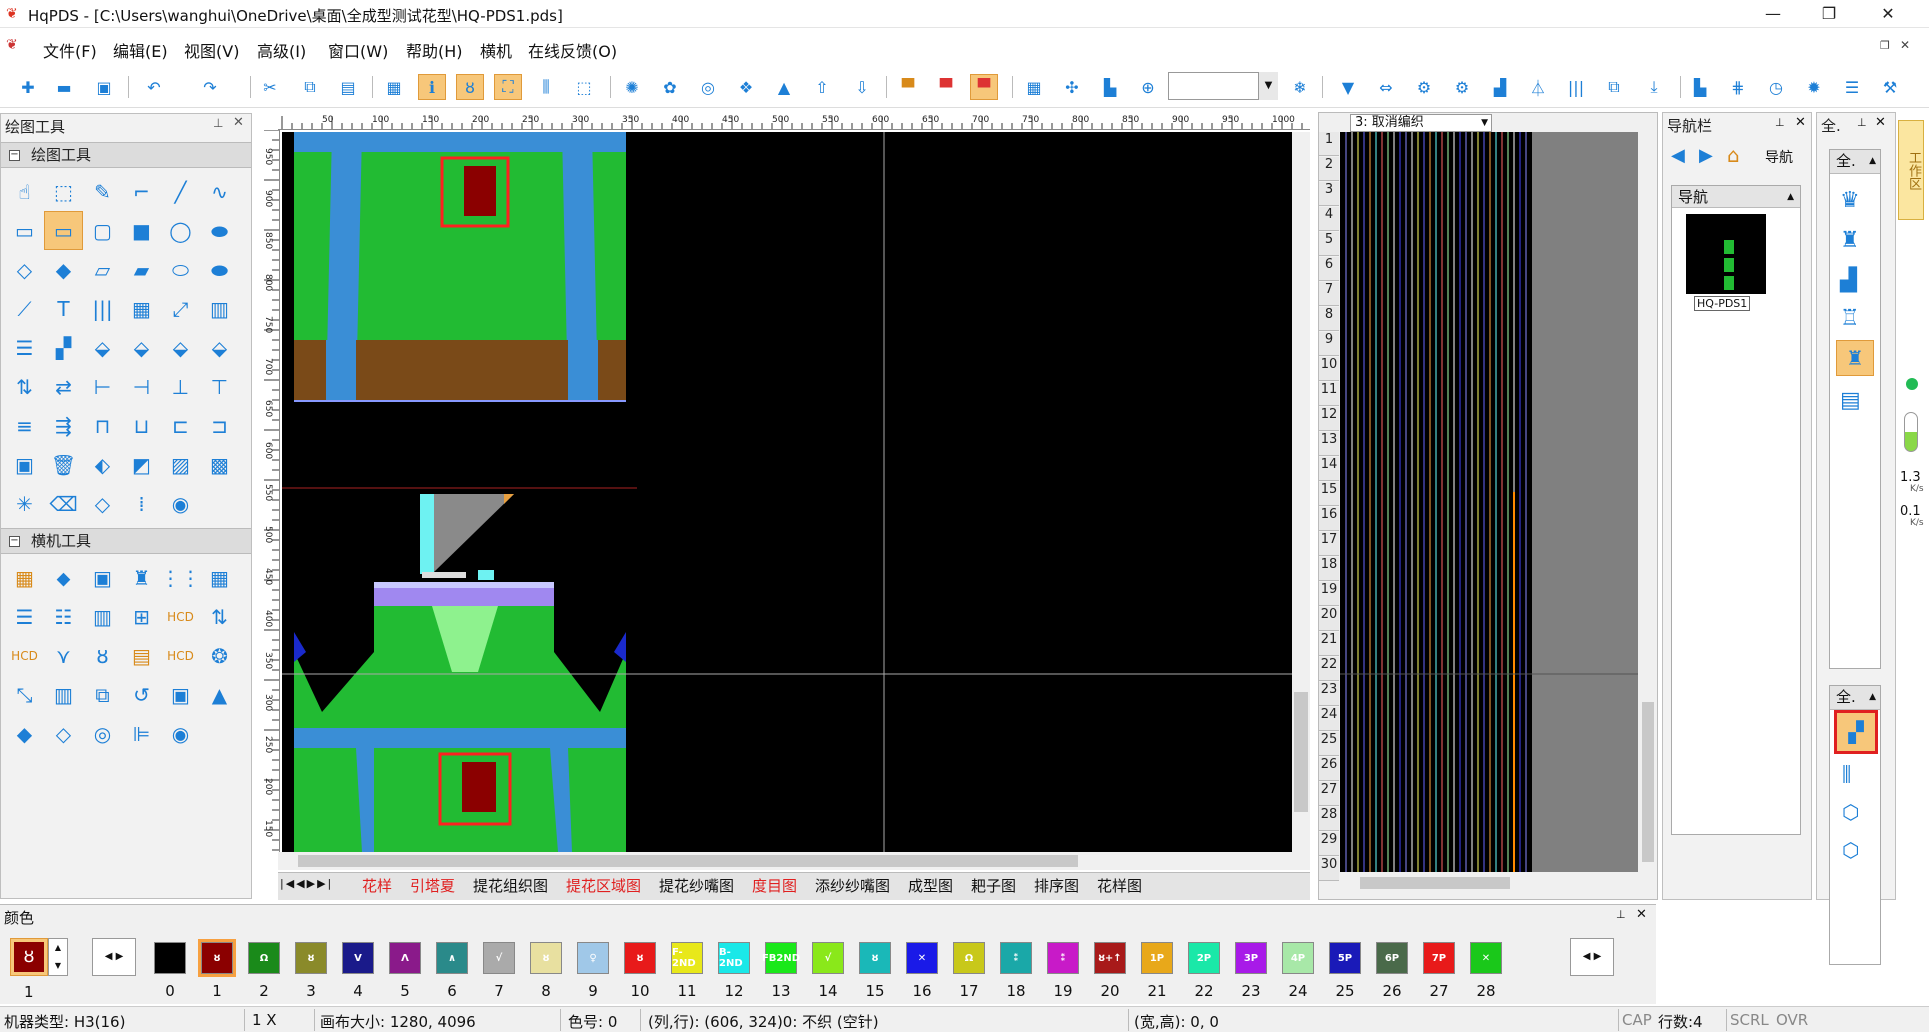 The image size is (1929, 1032). What do you see at coordinates (1726, 254) in the screenshot?
I see `pattern-thumbnail` at bounding box center [1726, 254].